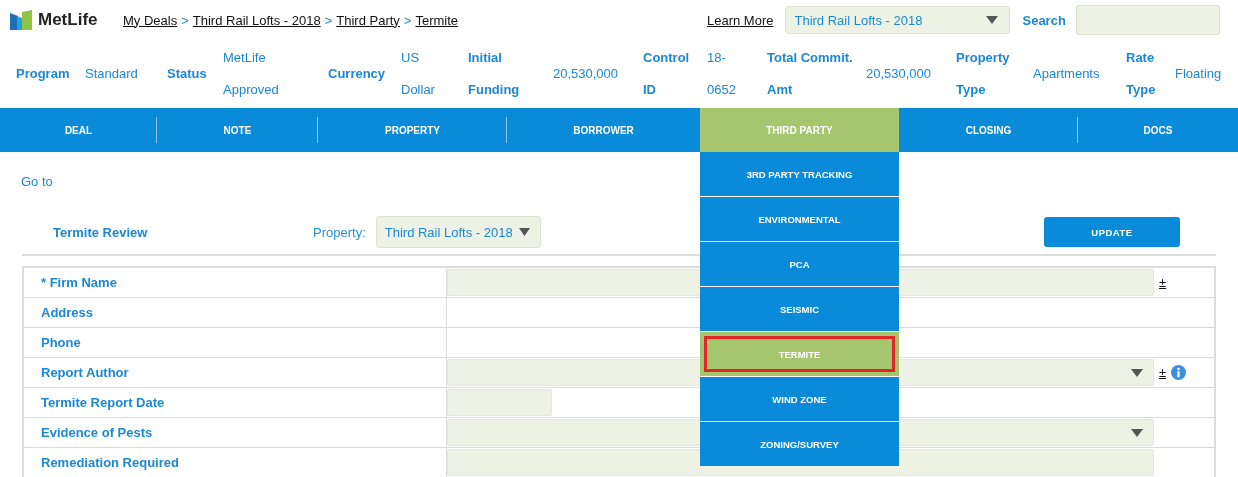 This screenshot has width=1238, height=477. I want to click on summary-value: Apartments, so click(1067, 74).